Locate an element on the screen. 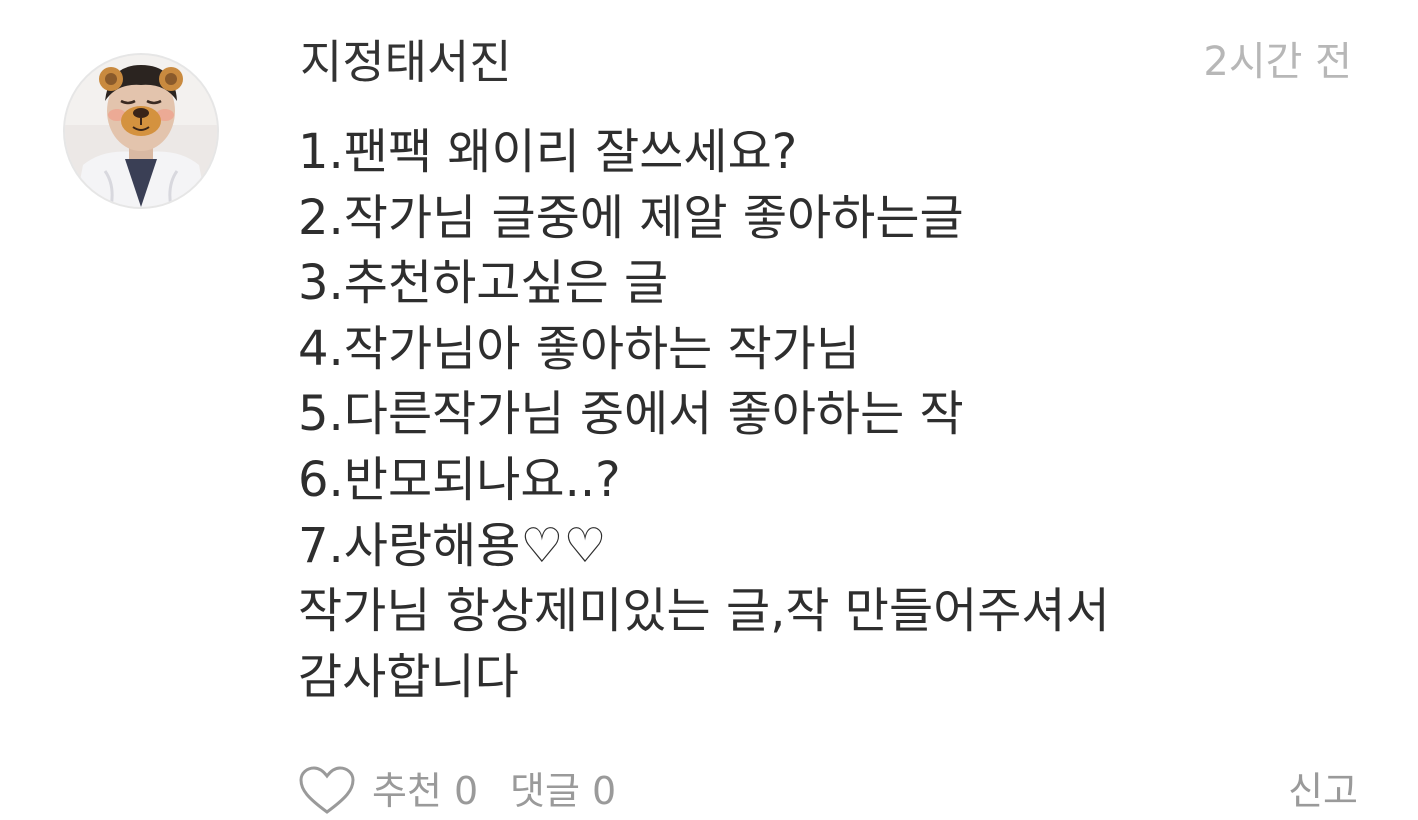 The height and width of the screenshot is (820, 1418). comment-line: 7.사랑해용♡♡ is located at coordinates (452, 545).